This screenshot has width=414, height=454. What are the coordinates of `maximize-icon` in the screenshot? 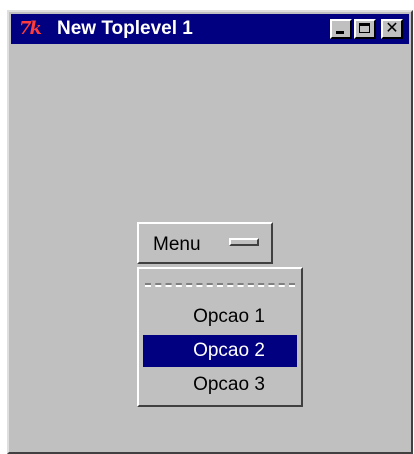 It's located at (364, 28).